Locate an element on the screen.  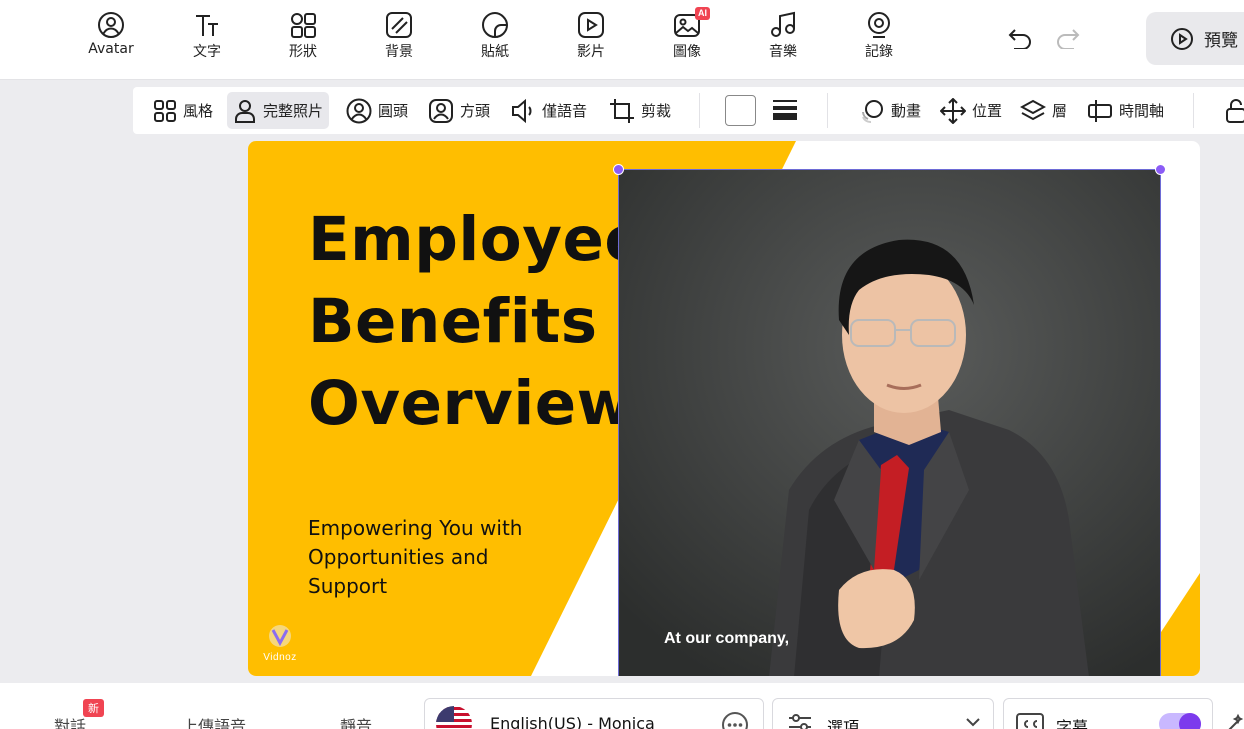
options-select: 選項 is located at coordinates (883, 713).